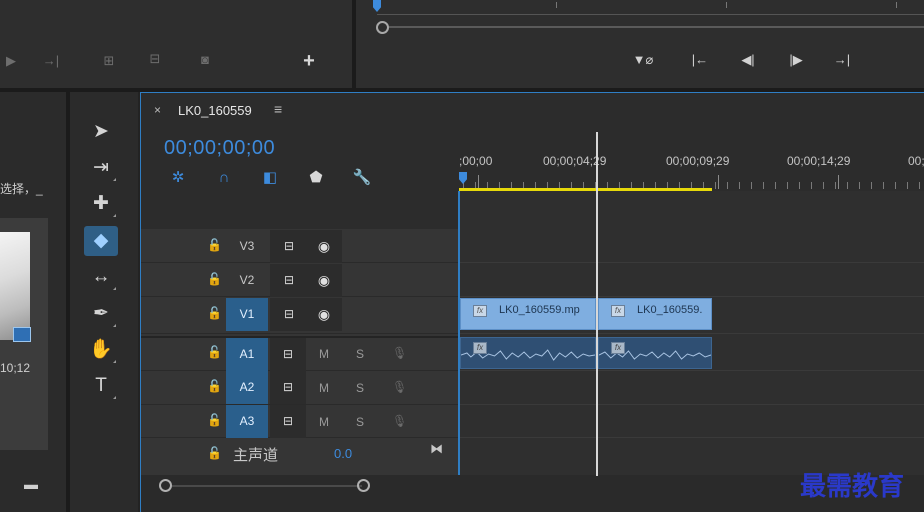 The image size is (924, 512). I want to click on ruler-label: 00;, so click(916, 161).